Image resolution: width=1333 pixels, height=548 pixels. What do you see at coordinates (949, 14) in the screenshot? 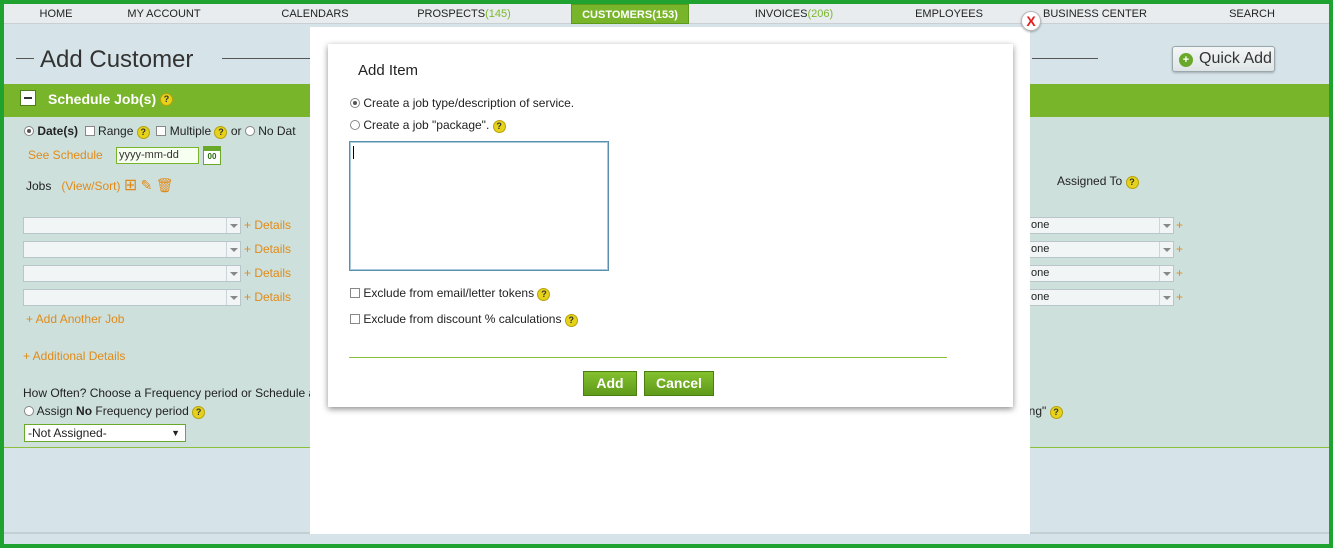
I see `nav-employees: EMPLOYEES` at bounding box center [949, 14].